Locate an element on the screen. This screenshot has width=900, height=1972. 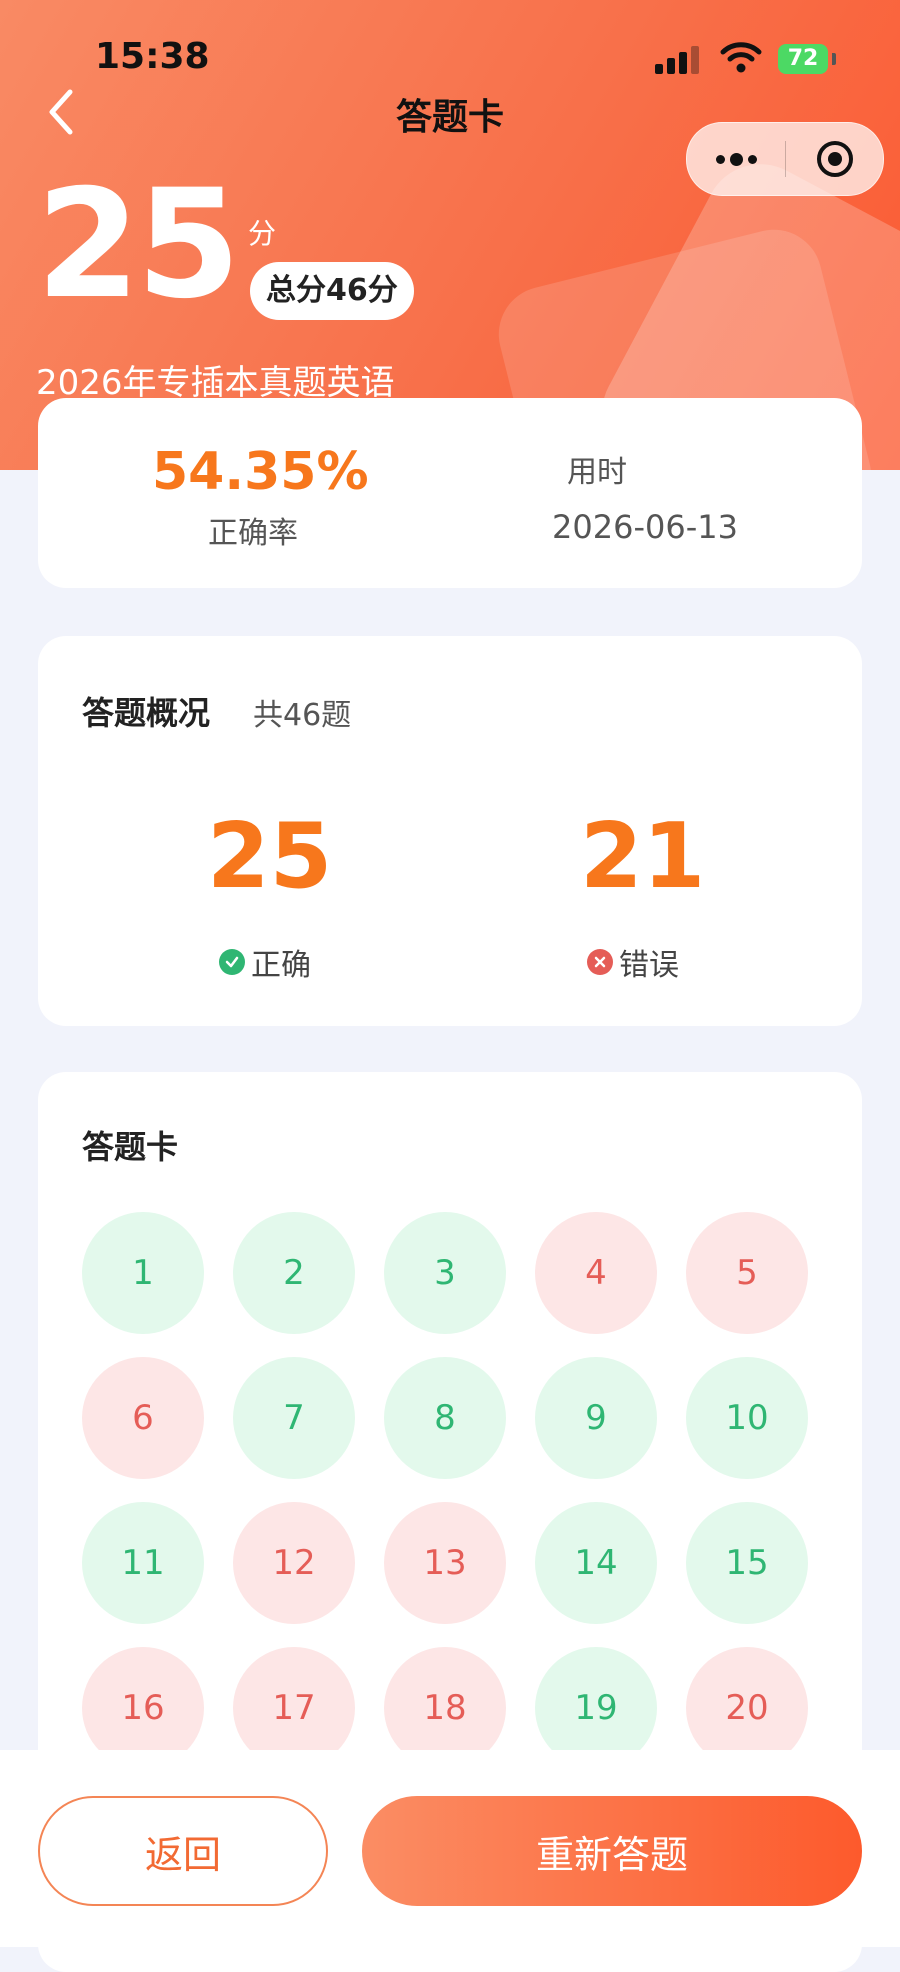
wrong-legend: 错误 is located at coordinates (633, 962).